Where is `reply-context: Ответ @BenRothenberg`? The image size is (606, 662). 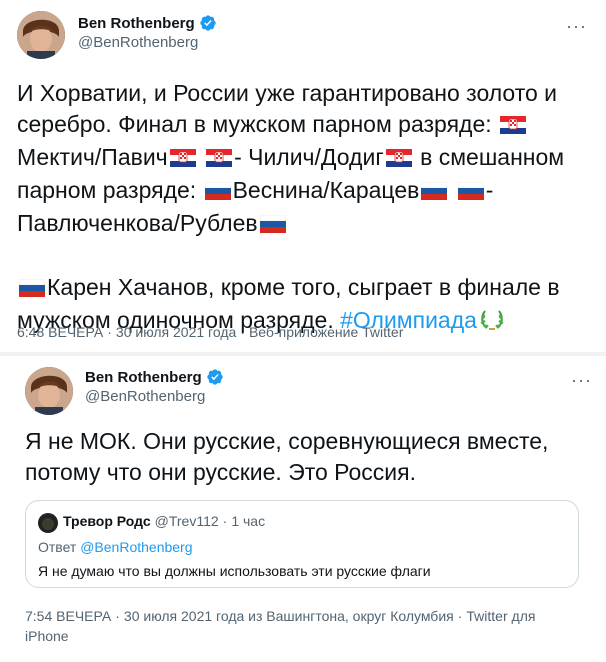
reply-context: Ответ @BenRothenberg is located at coordinates (115, 547).